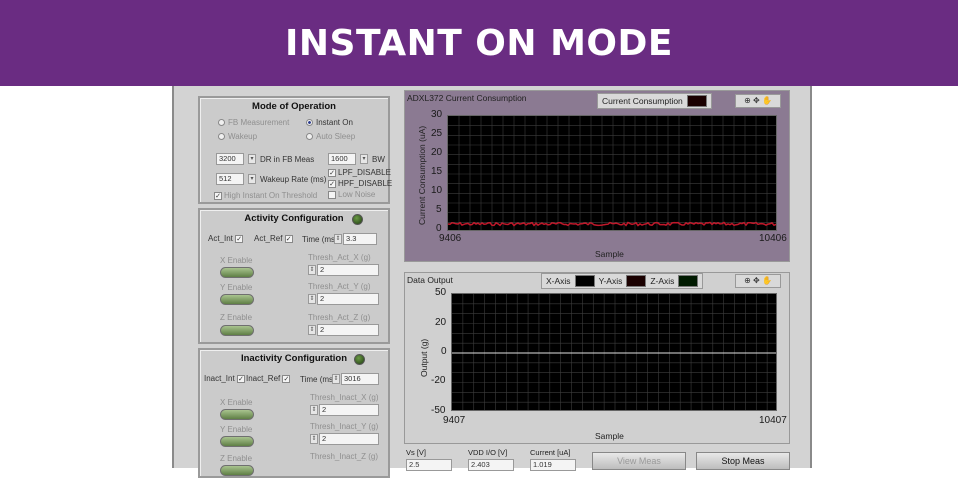 This screenshot has width=958, height=478. Describe the element at coordinates (351, 194) in the screenshot. I see `low-noise-checkbox: Low Noise` at that location.